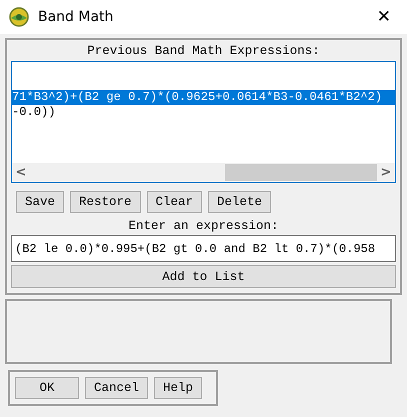  I want to click on add-to-list-button: Add to List, so click(203, 276).